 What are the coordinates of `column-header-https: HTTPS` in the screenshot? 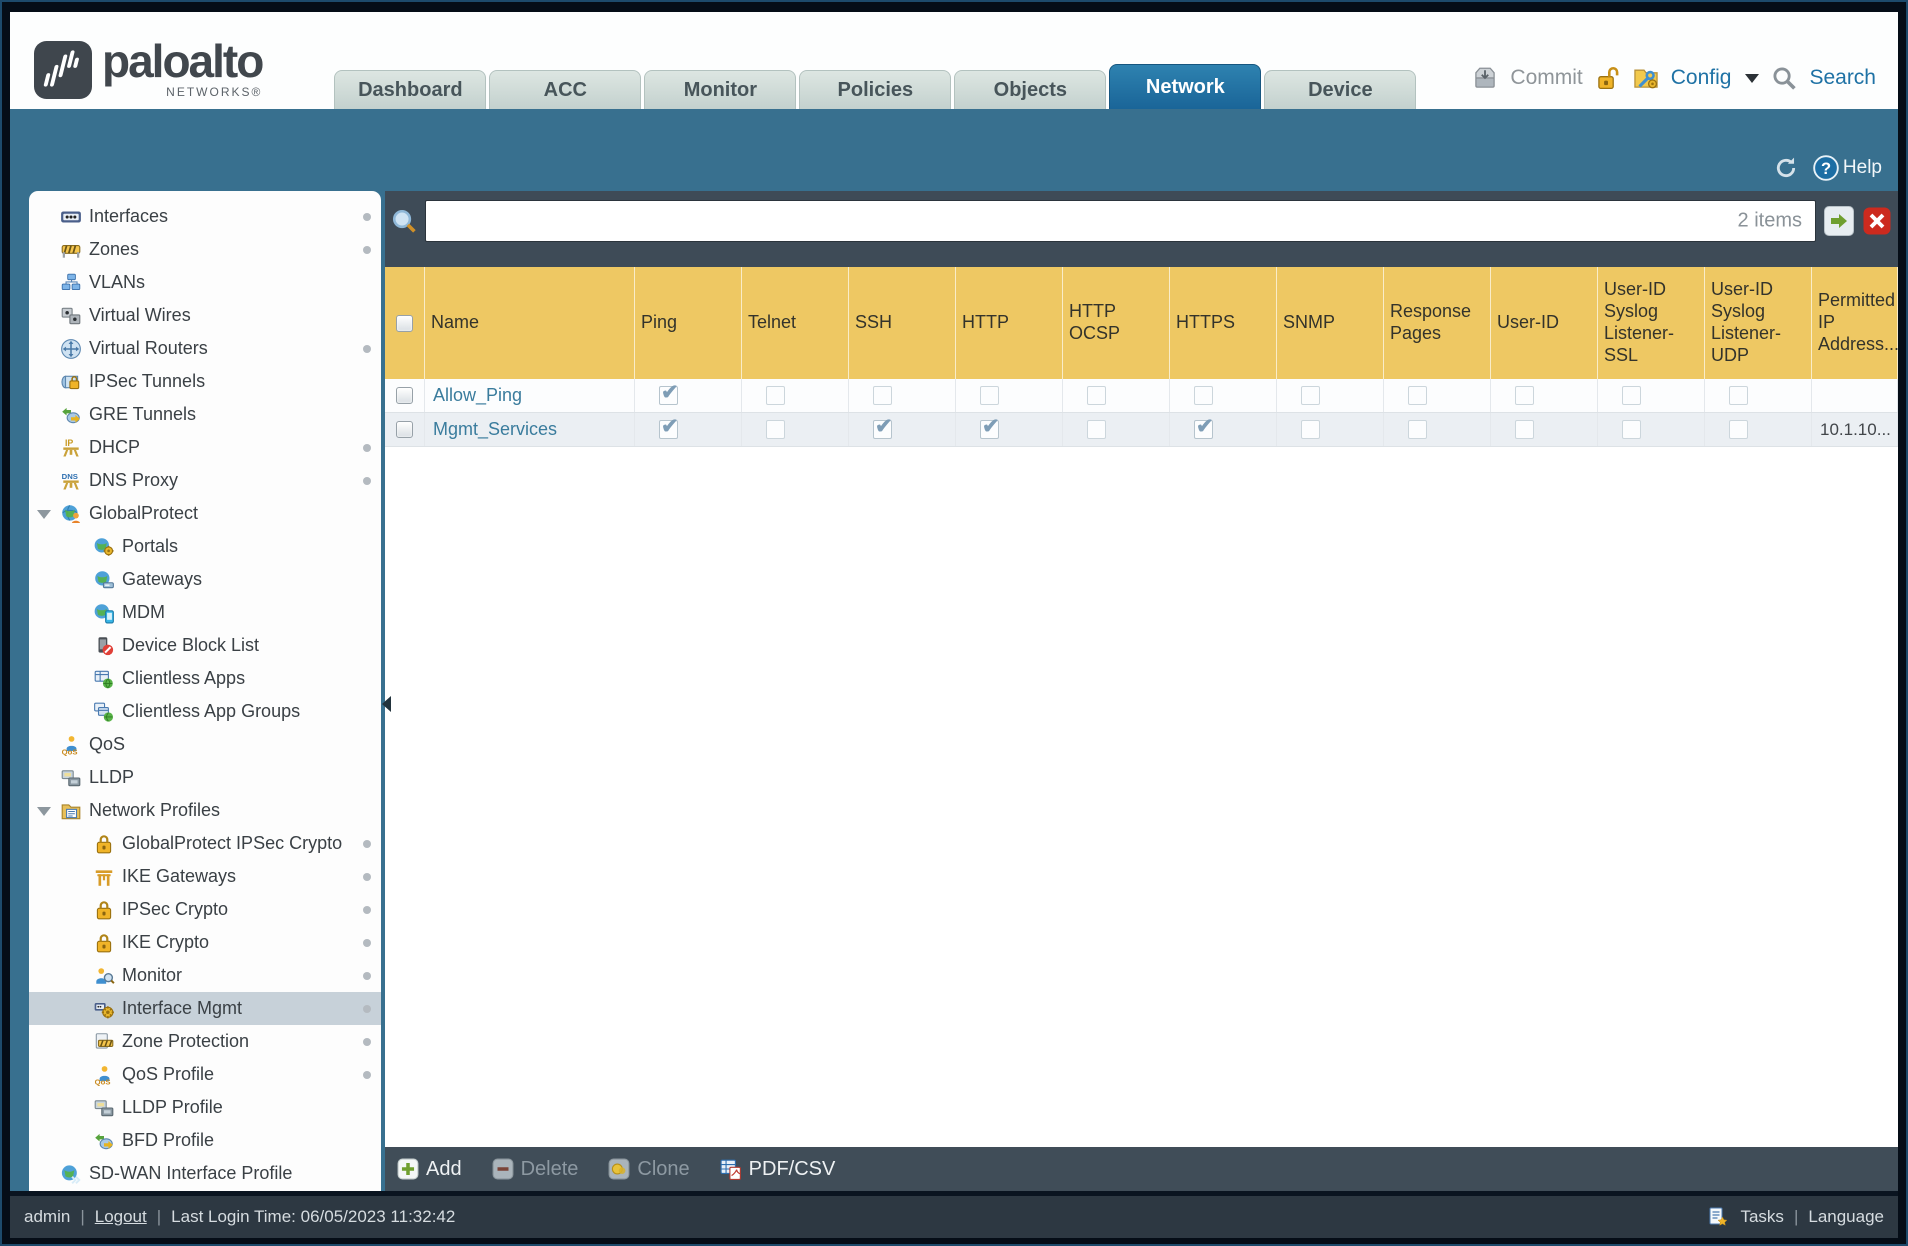 It's located at (1223, 323).